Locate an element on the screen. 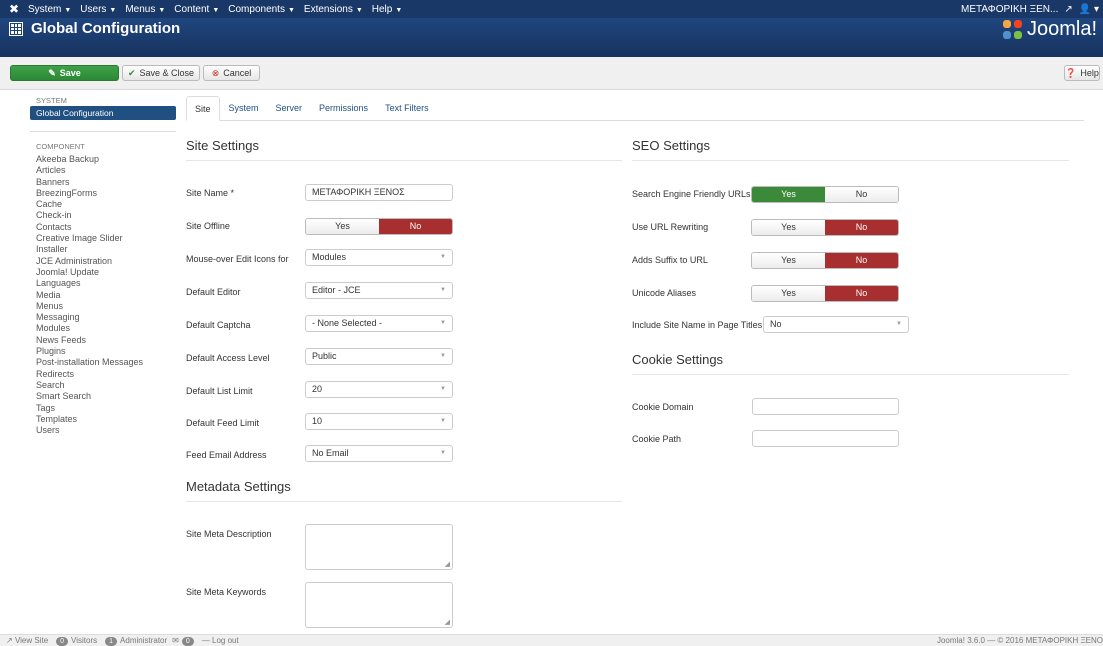 Image resolution: width=1103 pixels, height=646 pixels. visitors-status: 0 Visitors is located at coordinates (75, 641).